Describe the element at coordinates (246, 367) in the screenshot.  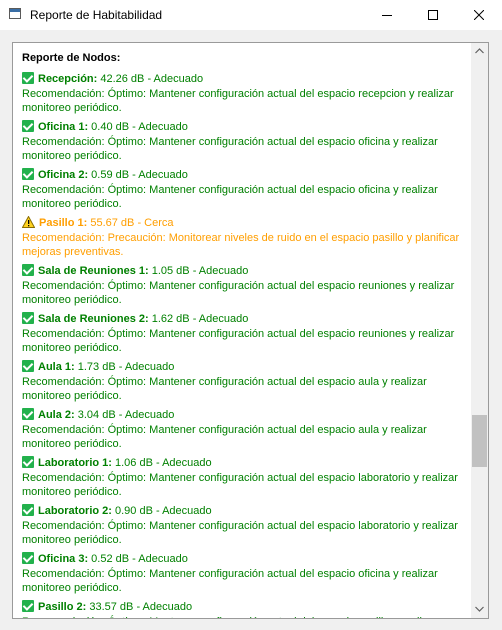
I see `node-status-line: Aula 1: 1.73 dB - Adecuado` at that location.